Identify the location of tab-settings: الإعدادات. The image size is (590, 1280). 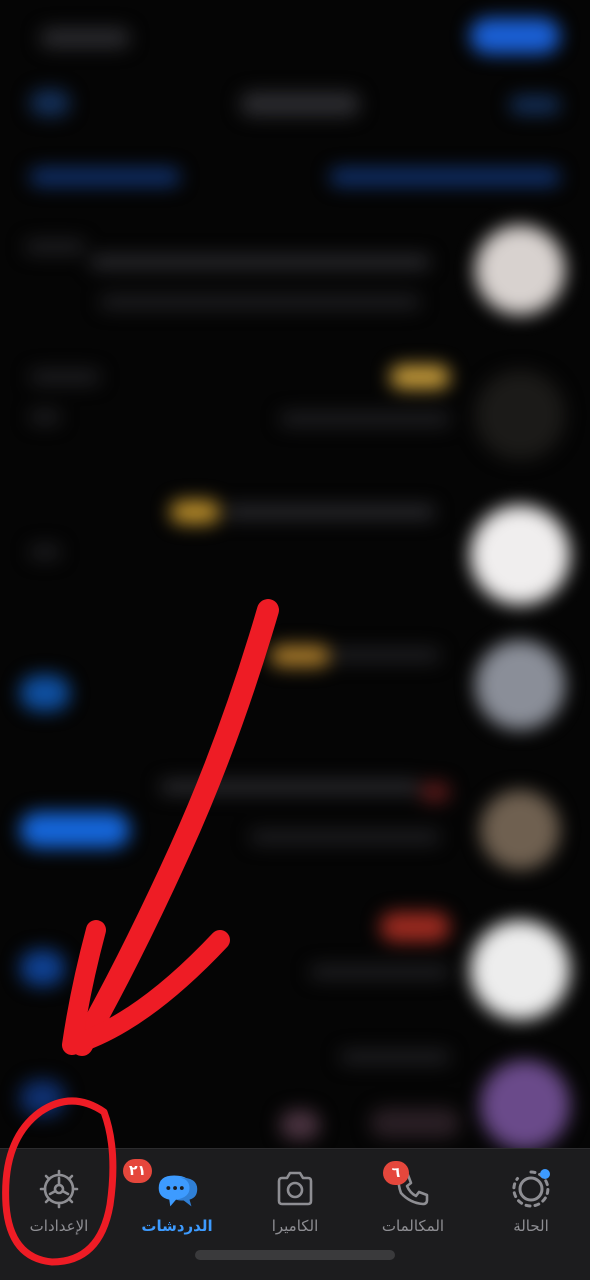
(59, 1205).